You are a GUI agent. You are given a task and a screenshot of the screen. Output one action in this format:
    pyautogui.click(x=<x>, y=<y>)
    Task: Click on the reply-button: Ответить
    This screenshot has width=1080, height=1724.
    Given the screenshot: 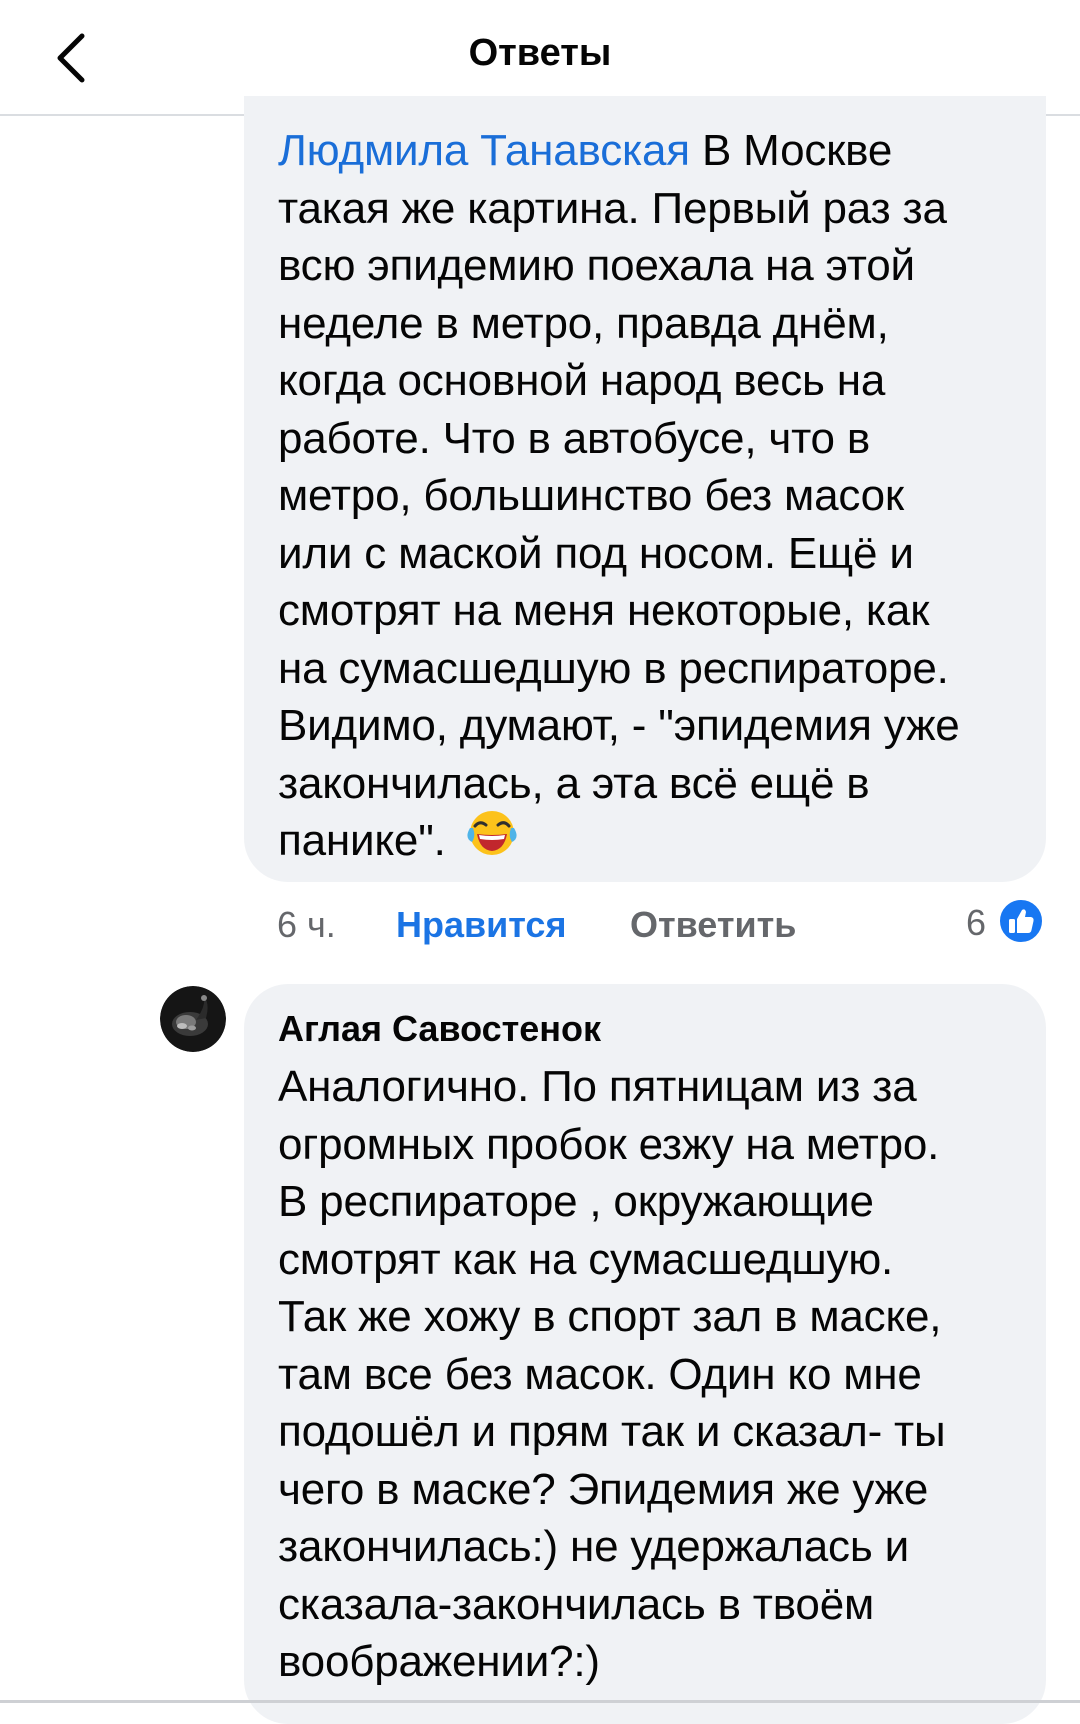 What is the action you would take?
    pyautogui.click(x=713, y=925)
    